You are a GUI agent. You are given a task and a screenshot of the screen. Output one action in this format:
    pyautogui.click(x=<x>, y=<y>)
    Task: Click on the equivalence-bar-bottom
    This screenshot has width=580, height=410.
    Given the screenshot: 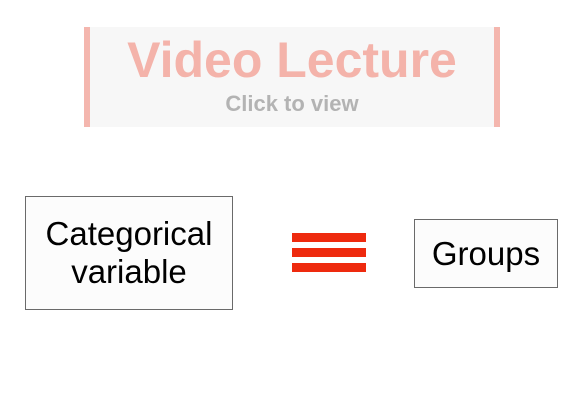 What is the action you would take?
    pyautogui.click(x=329, y=267)
    